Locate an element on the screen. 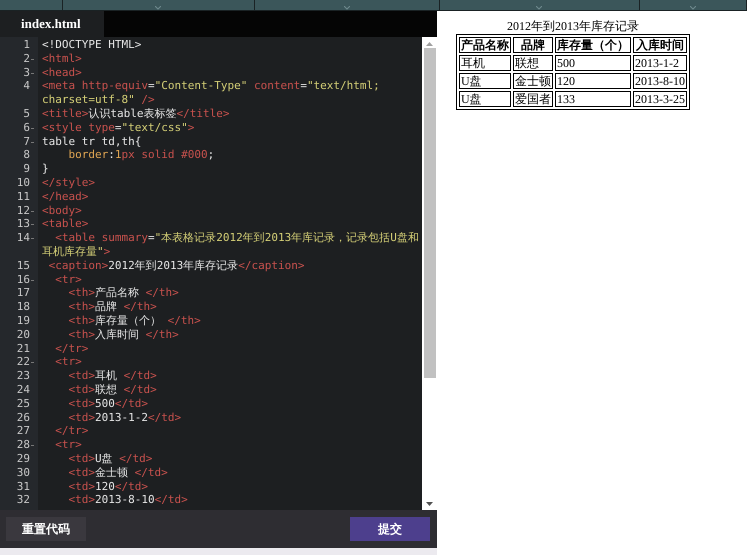 Image resolution: width=747 pixels, height=555 pixels. scroll-up-icon is located at coordinates (429, 44).